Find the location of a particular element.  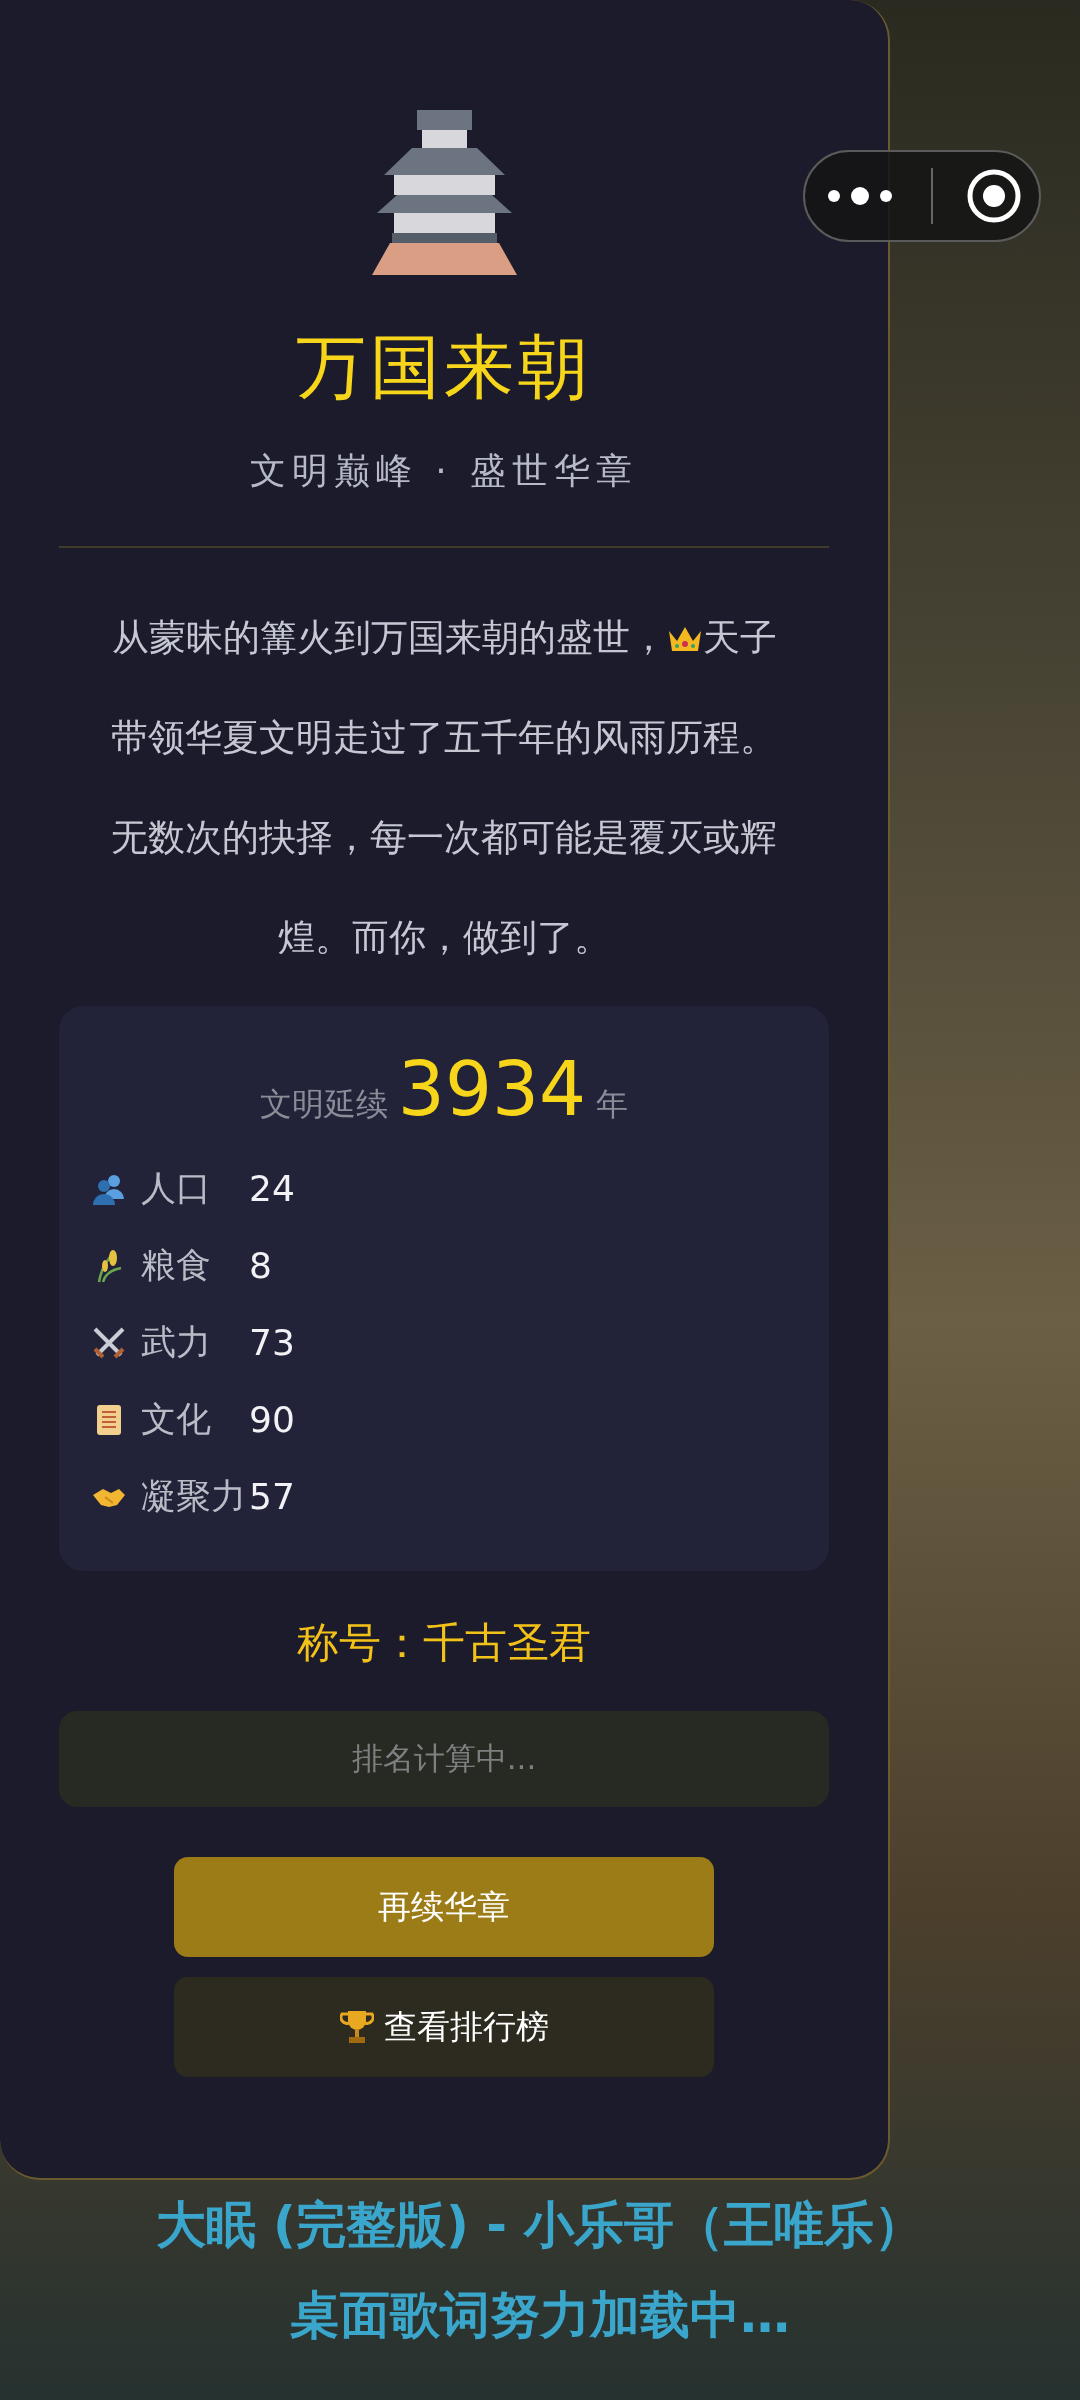

lyric-line: 大眠 (完整版) - 小乐哥（王唯乐） is located at coordinates (540, 2225).